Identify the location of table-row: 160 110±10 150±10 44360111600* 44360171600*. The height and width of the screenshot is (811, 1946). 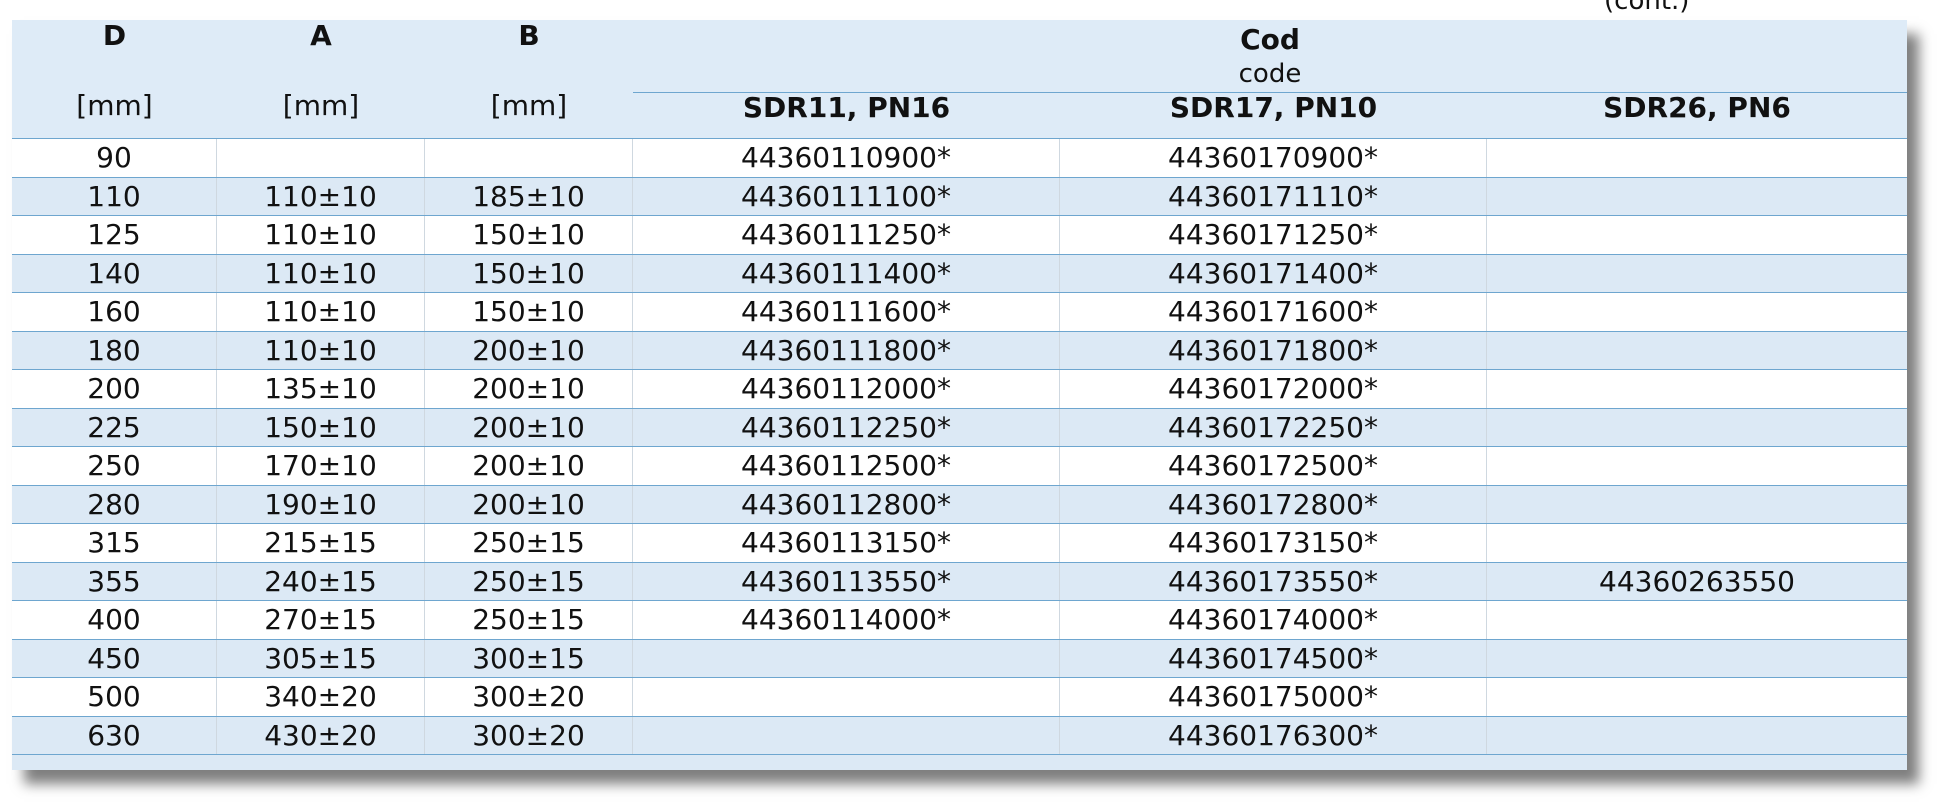
(959, 312).